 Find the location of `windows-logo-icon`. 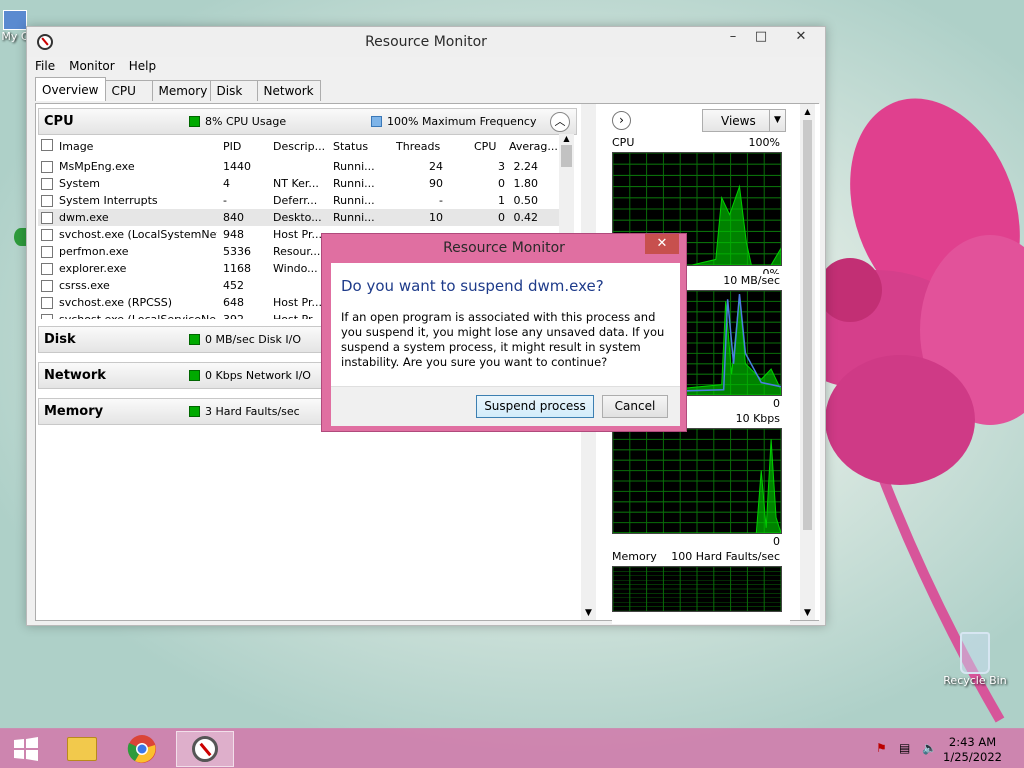

windows-logo-icon is located at coordinates (26, 749).